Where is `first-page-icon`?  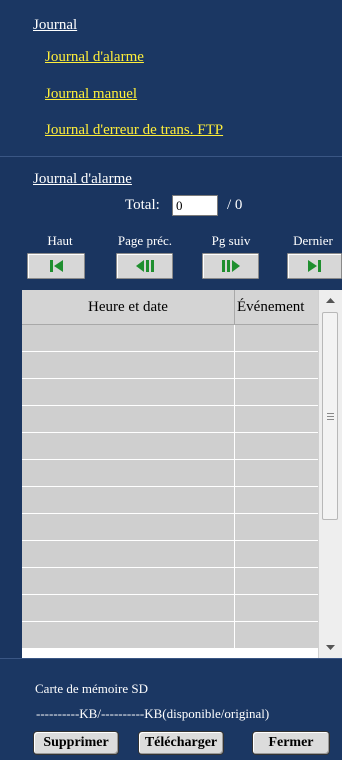 first-page-icon is located at coordinates (56, 266).